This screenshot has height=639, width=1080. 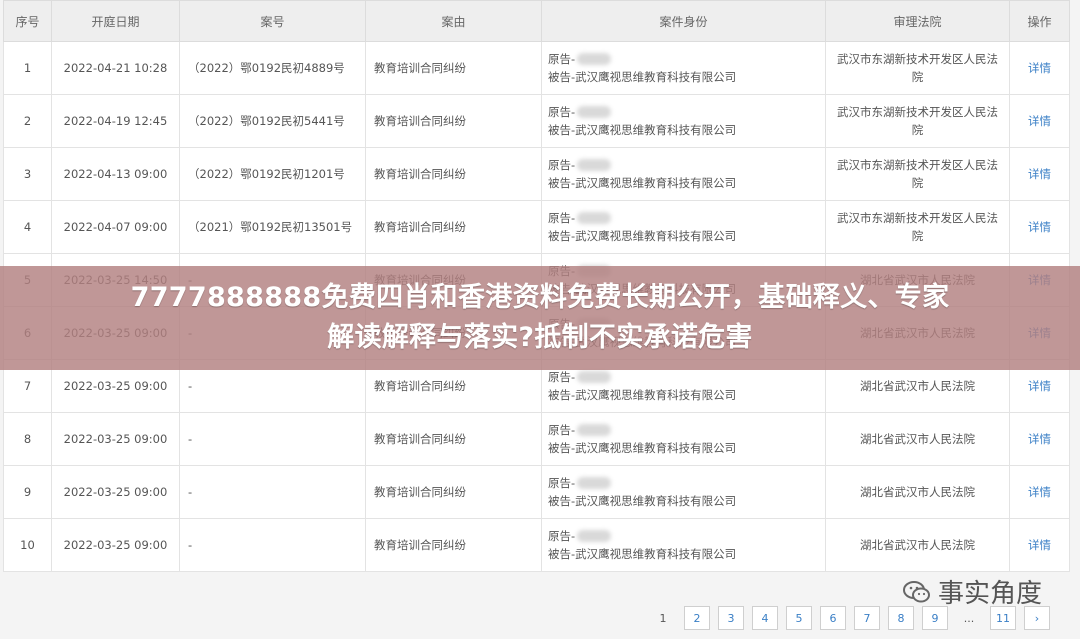 What do you see at coordinates (272, 68) in the screenshot?
I see `row-case-number: （2022）鄂0192民初4889号` at bounding box center [272, 68].